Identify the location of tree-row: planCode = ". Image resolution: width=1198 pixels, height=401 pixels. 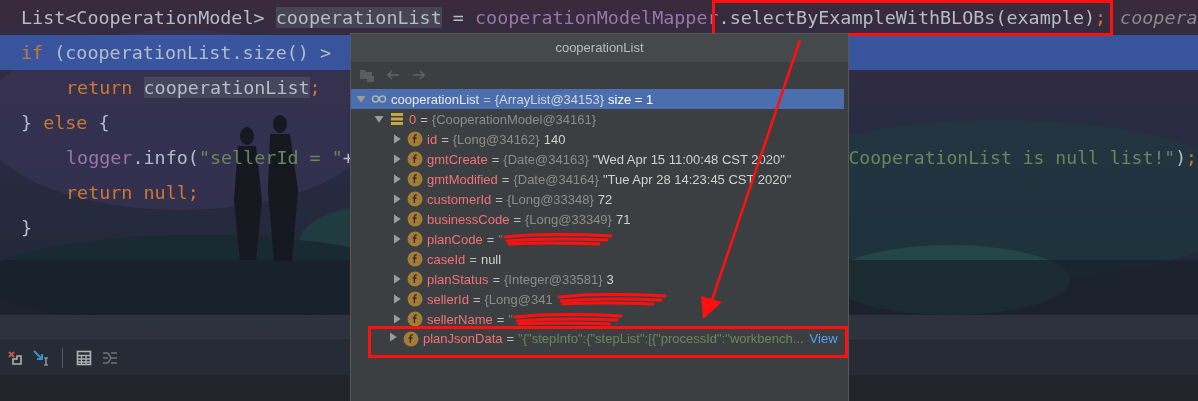
(597, 239).